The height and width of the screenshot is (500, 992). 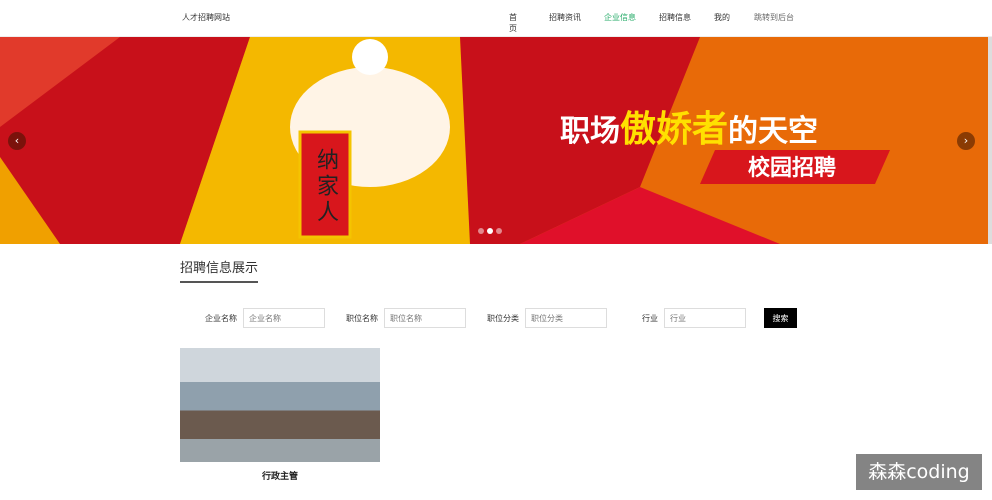 What do you see at coordinates (221, 318) in the screenshot?
I see `filter-label: 企业名称` at bounding box center [221, 318].